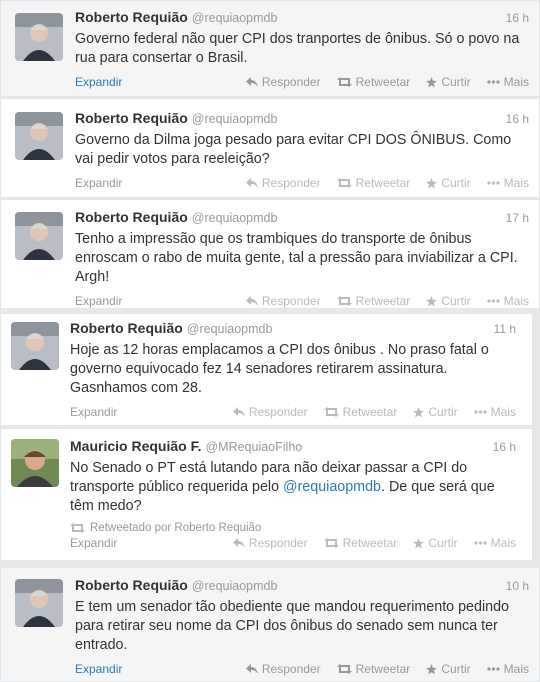 The height and width of the screenshot is (682, 540). Describe the element at coordinates (253, 447) in the screenshot. I see `author-handle: @MRequiaoFilho` at that location.